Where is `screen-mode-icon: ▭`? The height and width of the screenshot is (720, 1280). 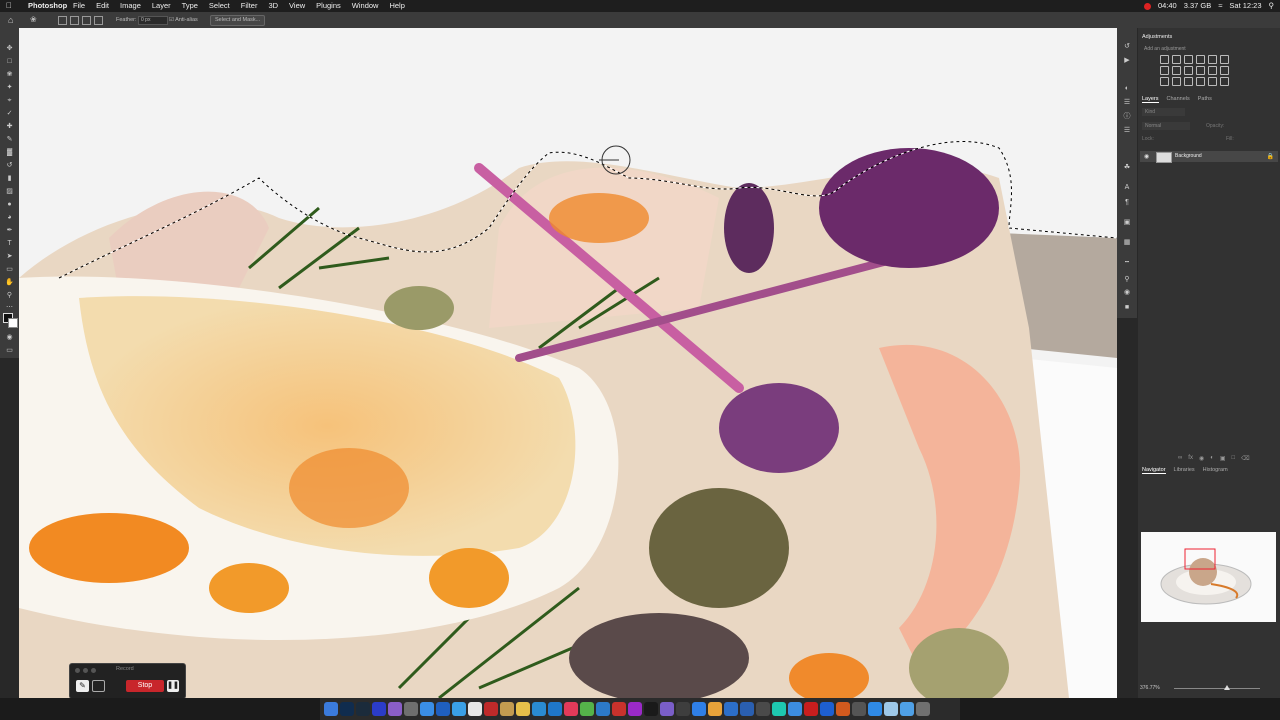
screen-mode-icon: ▭ is located at coordinates (9, 350).